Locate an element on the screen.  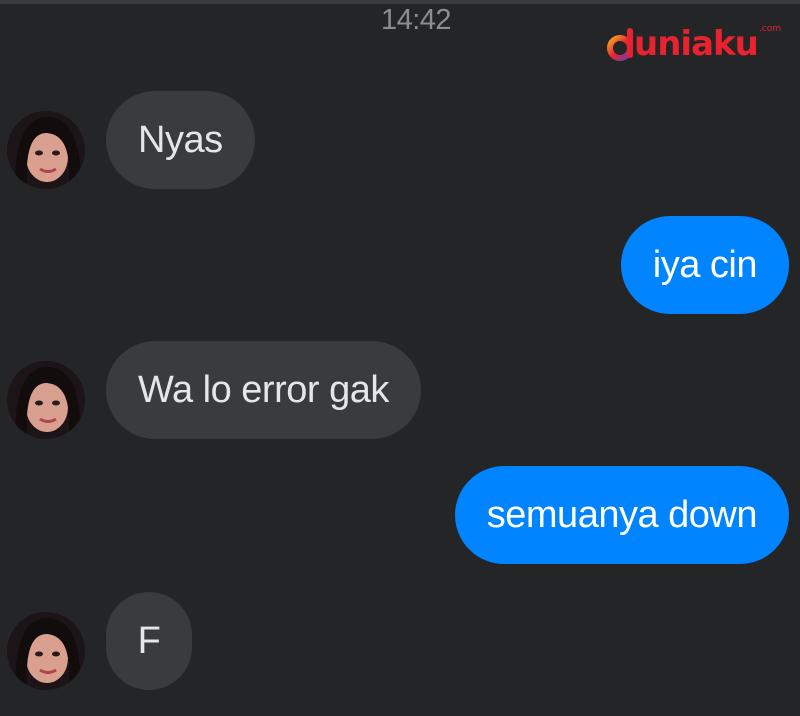
duniaku-logo: uniaku .com is located at coordinates (694, 46).